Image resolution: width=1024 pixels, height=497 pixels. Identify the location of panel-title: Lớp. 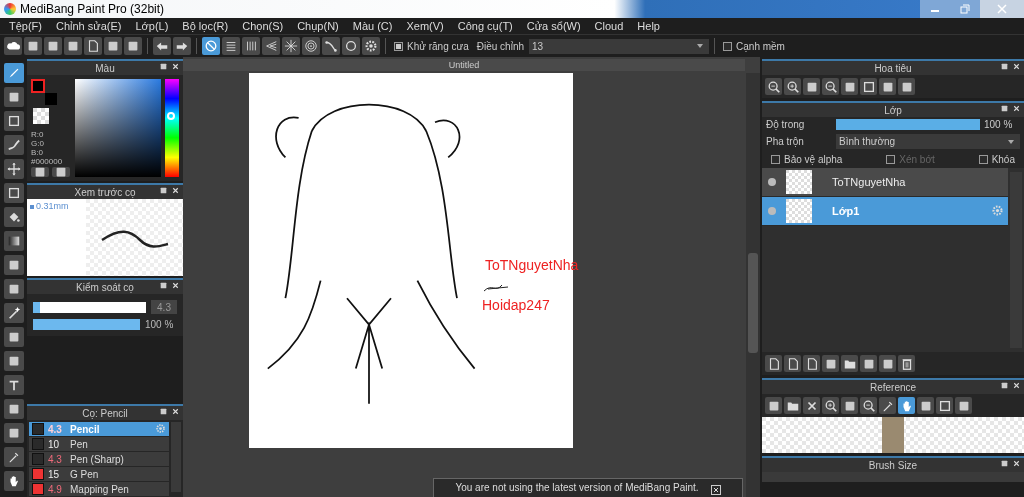
(893, 110).